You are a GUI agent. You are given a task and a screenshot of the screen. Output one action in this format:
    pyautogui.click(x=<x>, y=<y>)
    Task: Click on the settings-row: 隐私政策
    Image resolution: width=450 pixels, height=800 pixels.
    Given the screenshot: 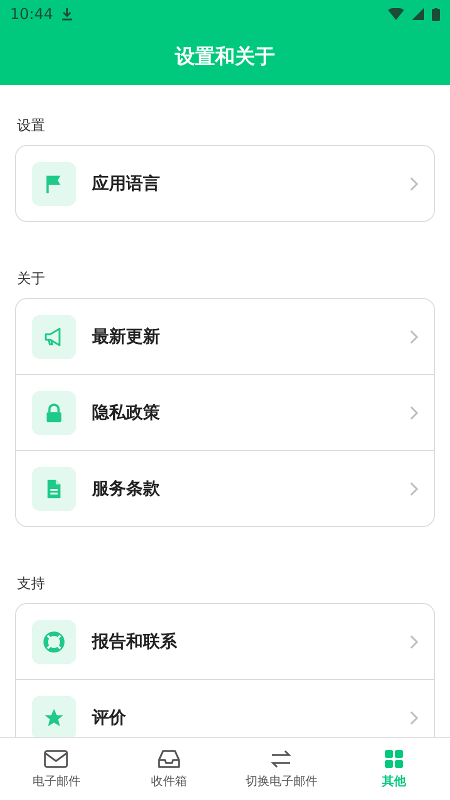 What is the action you would take?
    pyautogui.click(x=225, y=412)
    